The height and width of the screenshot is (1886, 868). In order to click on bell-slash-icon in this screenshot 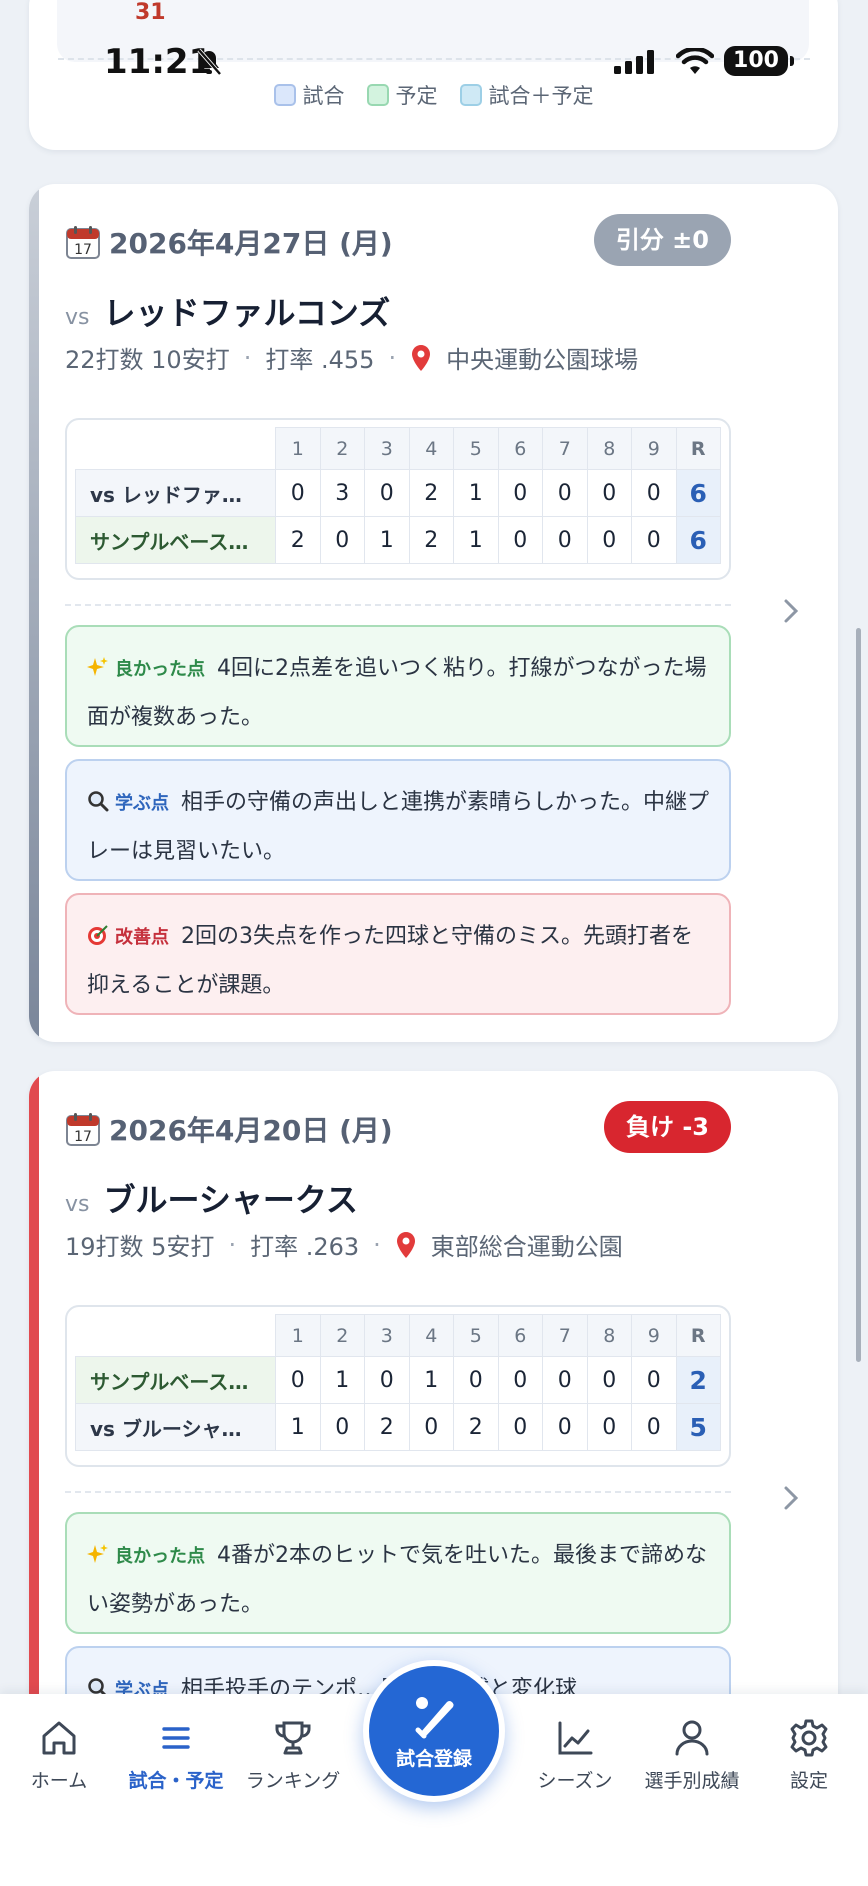, I will do `click(209, 62)`.